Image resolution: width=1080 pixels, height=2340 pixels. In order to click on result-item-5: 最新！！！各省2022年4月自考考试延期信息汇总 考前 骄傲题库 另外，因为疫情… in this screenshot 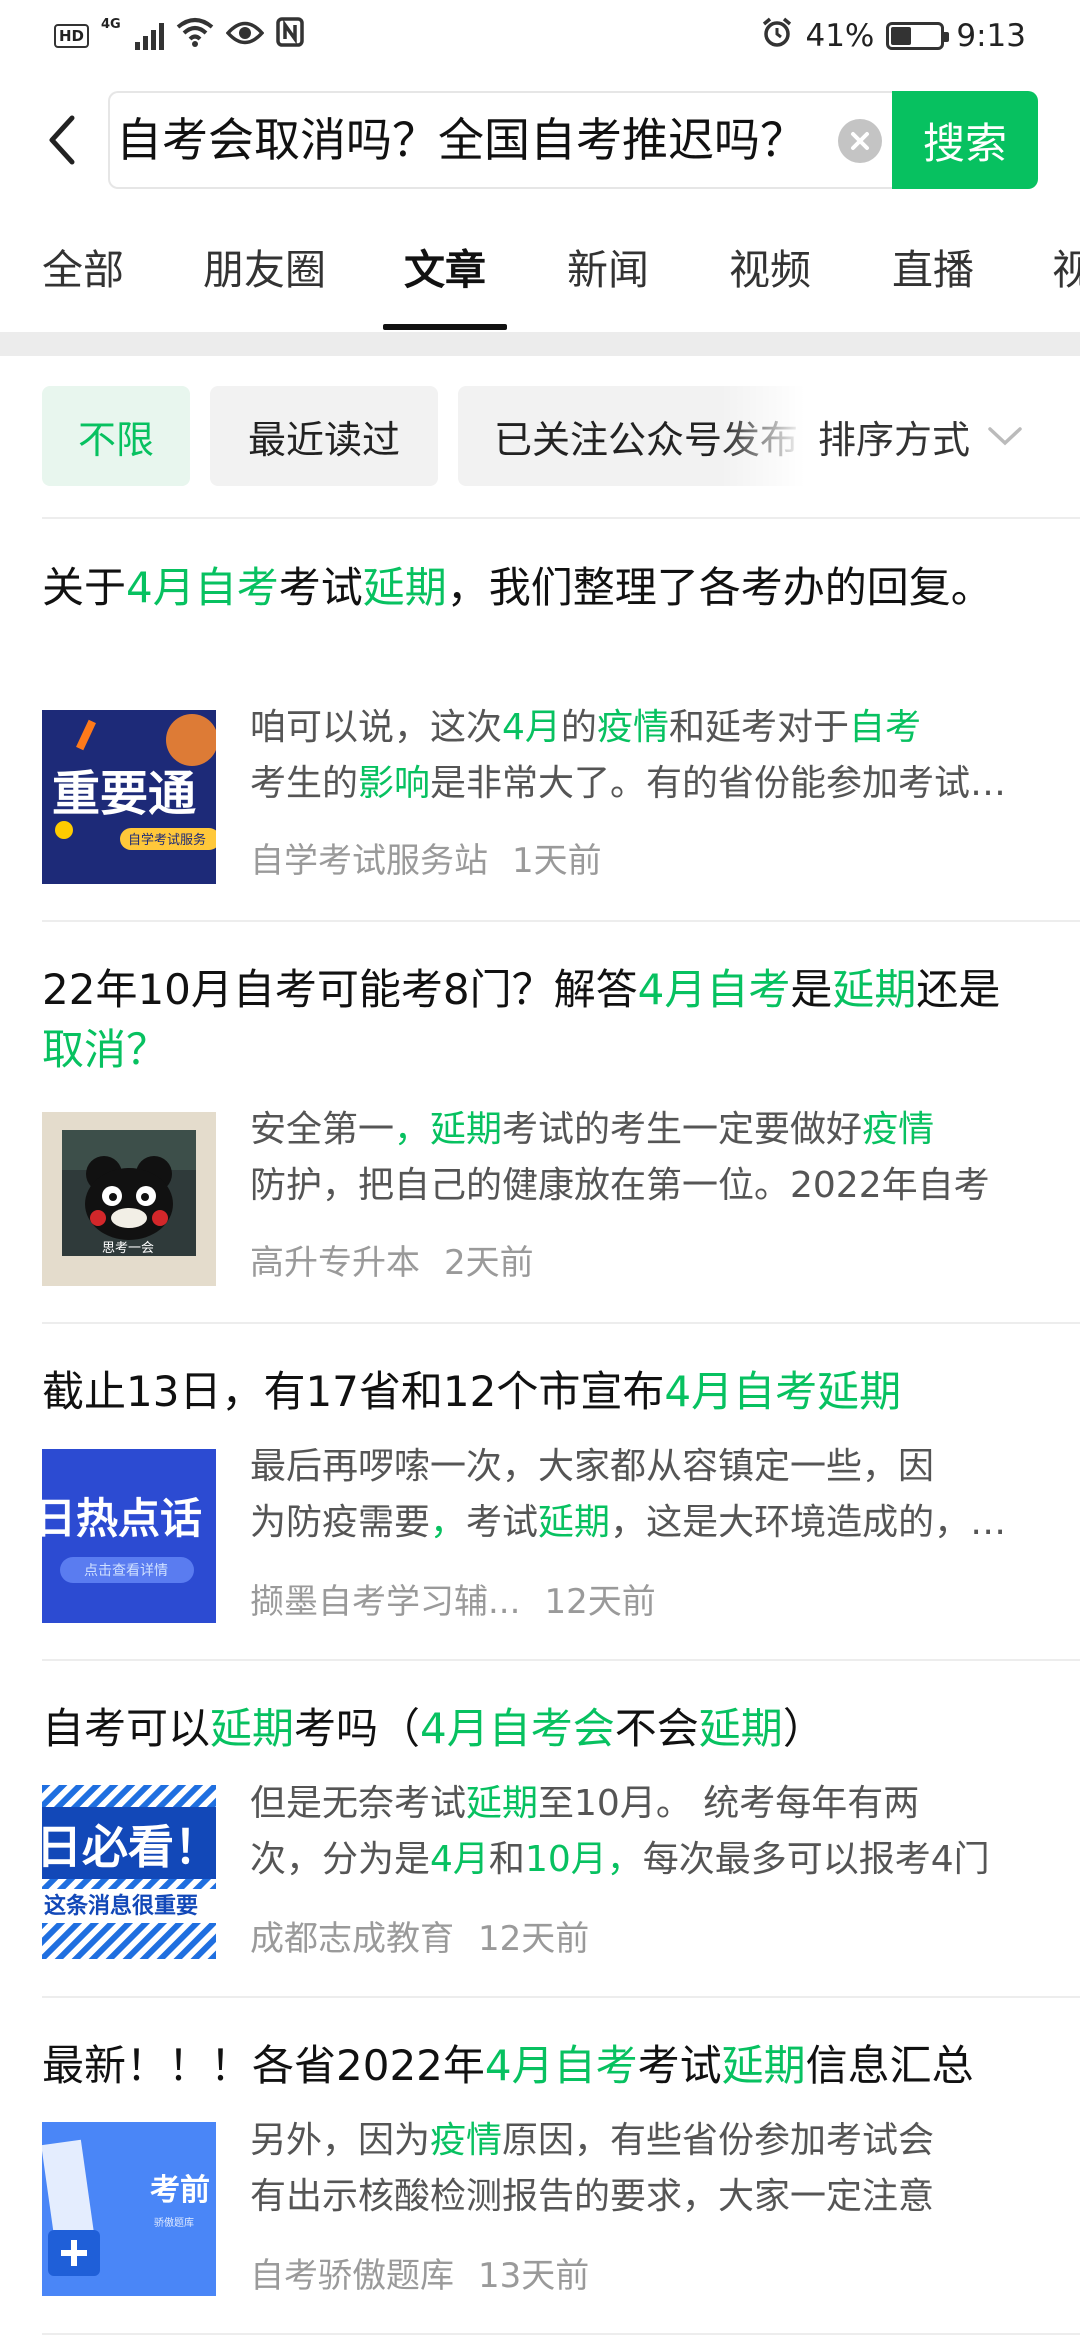, I will do `click(540, 2166)`.